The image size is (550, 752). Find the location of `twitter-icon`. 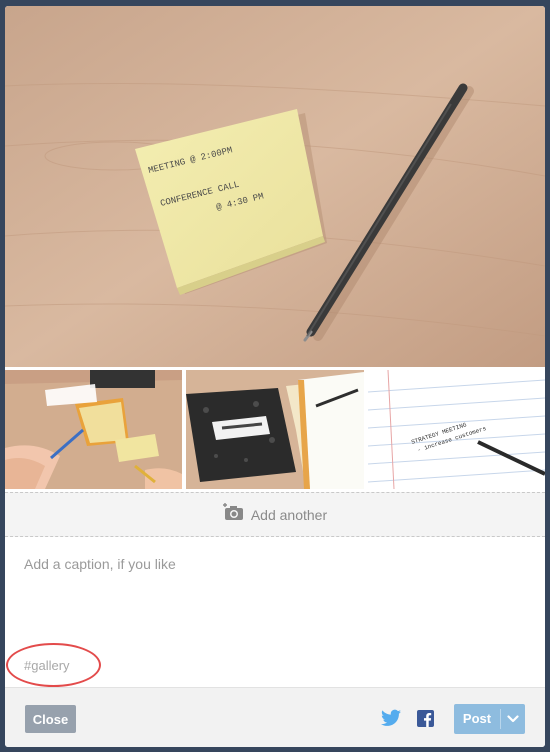

twitter-icon is located at coordinates (391, 718).